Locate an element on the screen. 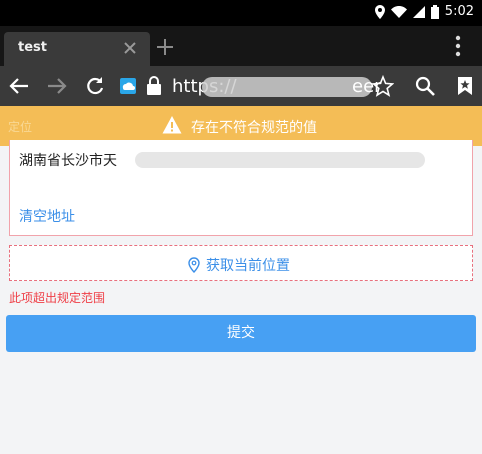 Image resolution: width=482 pixels, height=454 pixels. tab-strip: test is located at coordinates (241, 46).